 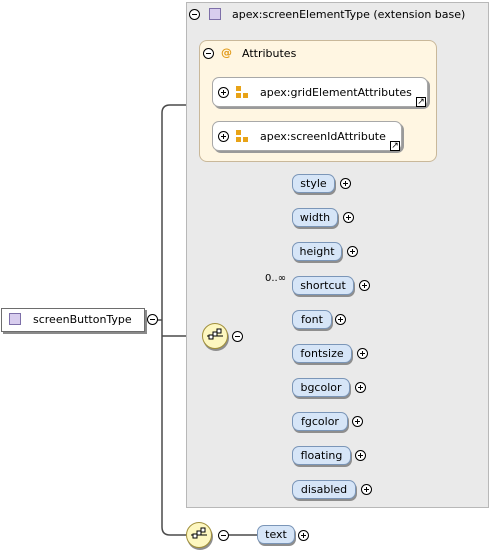 What do you see at coordinates (317, 251) in the screenshot?
I see `element-height: height` at bounding box center [317, 251].